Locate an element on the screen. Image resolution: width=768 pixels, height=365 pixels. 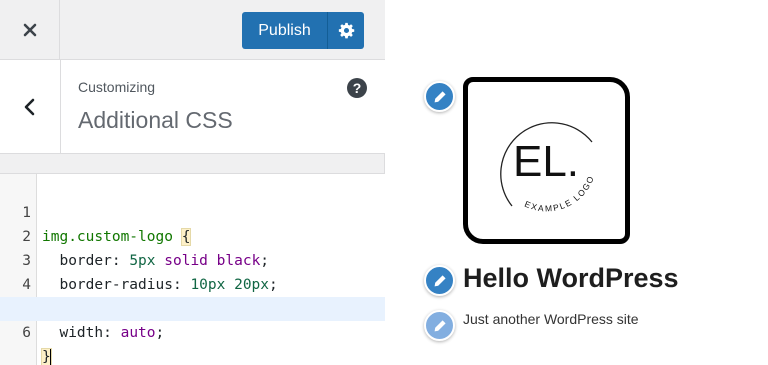
publish-button: Publish is located at coordinates (285, 30).